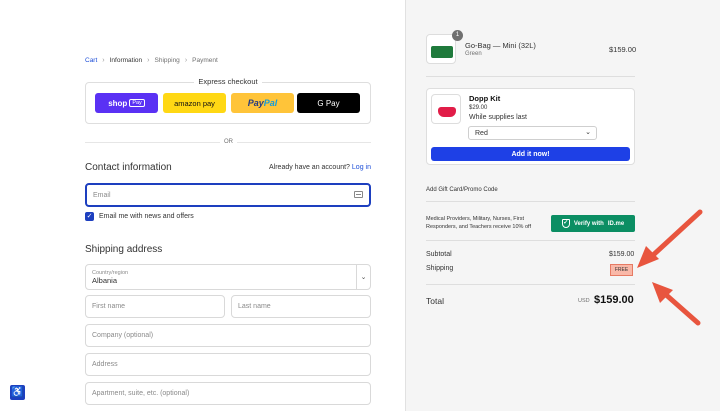 The image size is (720, 411). I want to click on company-field: Company (optional), so click(228, 335).